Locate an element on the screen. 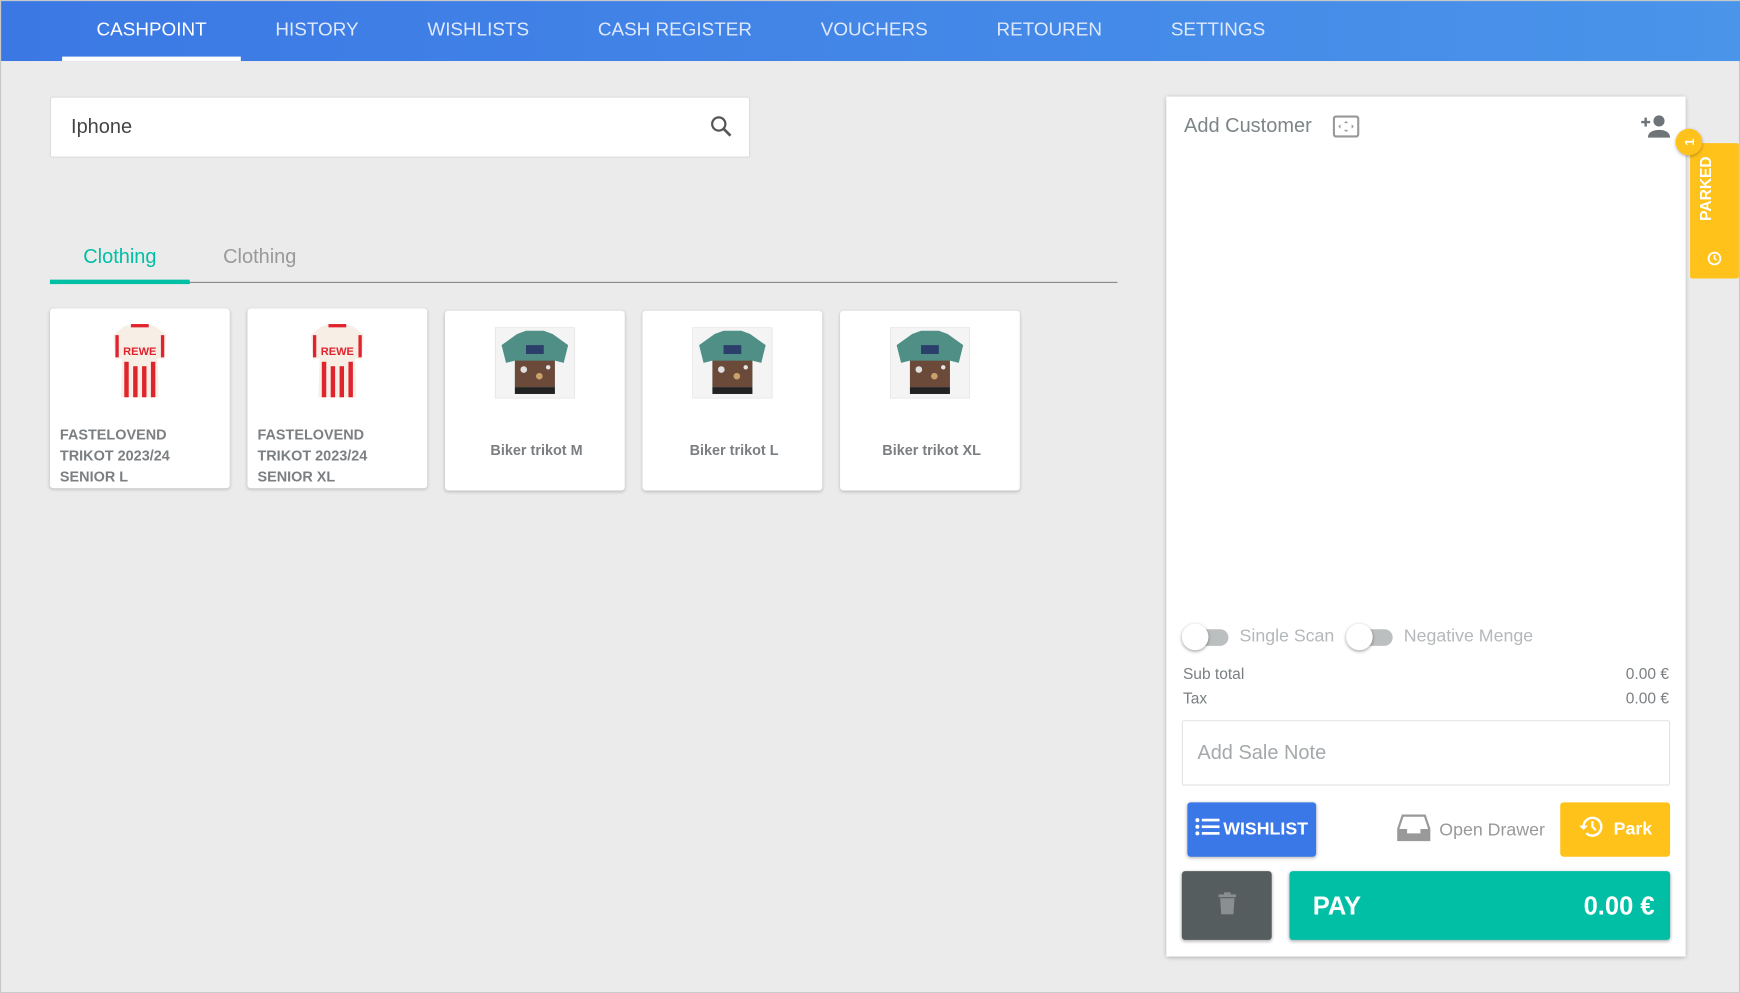 The height and width of the screenshot is (993, 1740). subtotal-label: Sub total is located at coordinates (1213, 673).